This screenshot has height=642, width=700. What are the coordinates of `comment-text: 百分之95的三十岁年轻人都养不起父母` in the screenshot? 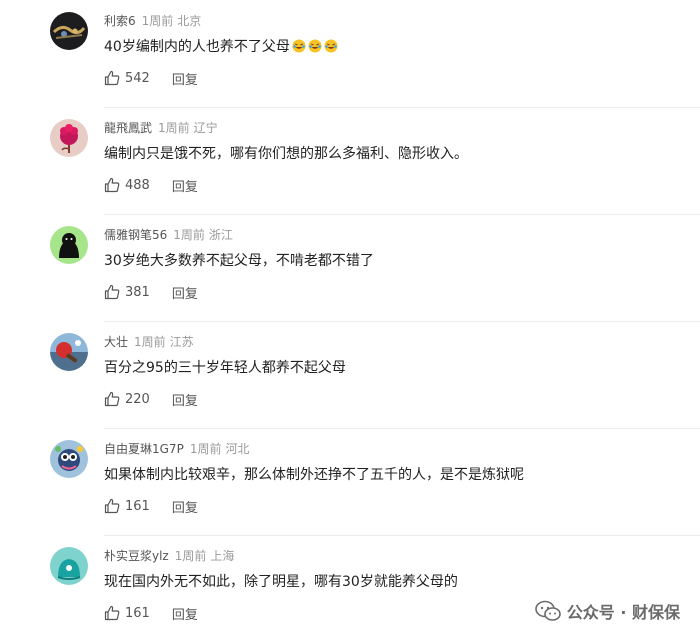 It's located at (225, 367).